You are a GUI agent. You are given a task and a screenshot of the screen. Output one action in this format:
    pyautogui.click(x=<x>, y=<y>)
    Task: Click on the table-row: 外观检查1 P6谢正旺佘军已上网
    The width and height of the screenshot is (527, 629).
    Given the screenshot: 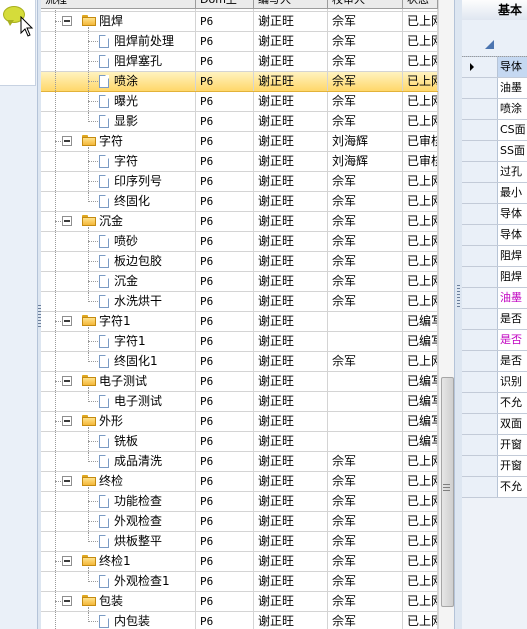 What is the action you would take?
    pyautogui.click(x=239, y=582)
    